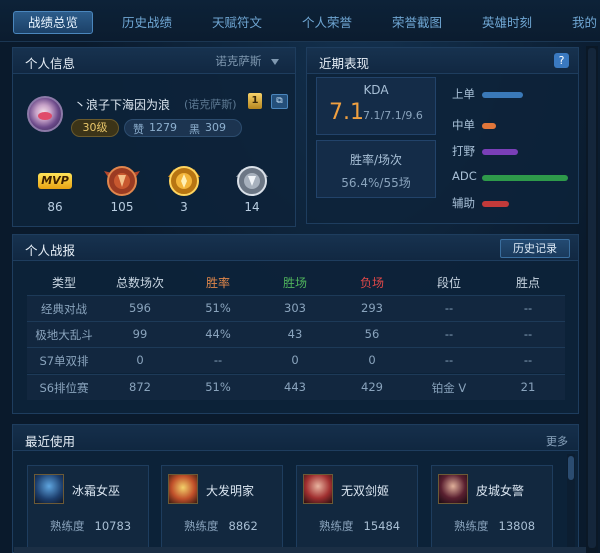  I want to click on winrate-value: 56.4%/55场, so click(376, 183).